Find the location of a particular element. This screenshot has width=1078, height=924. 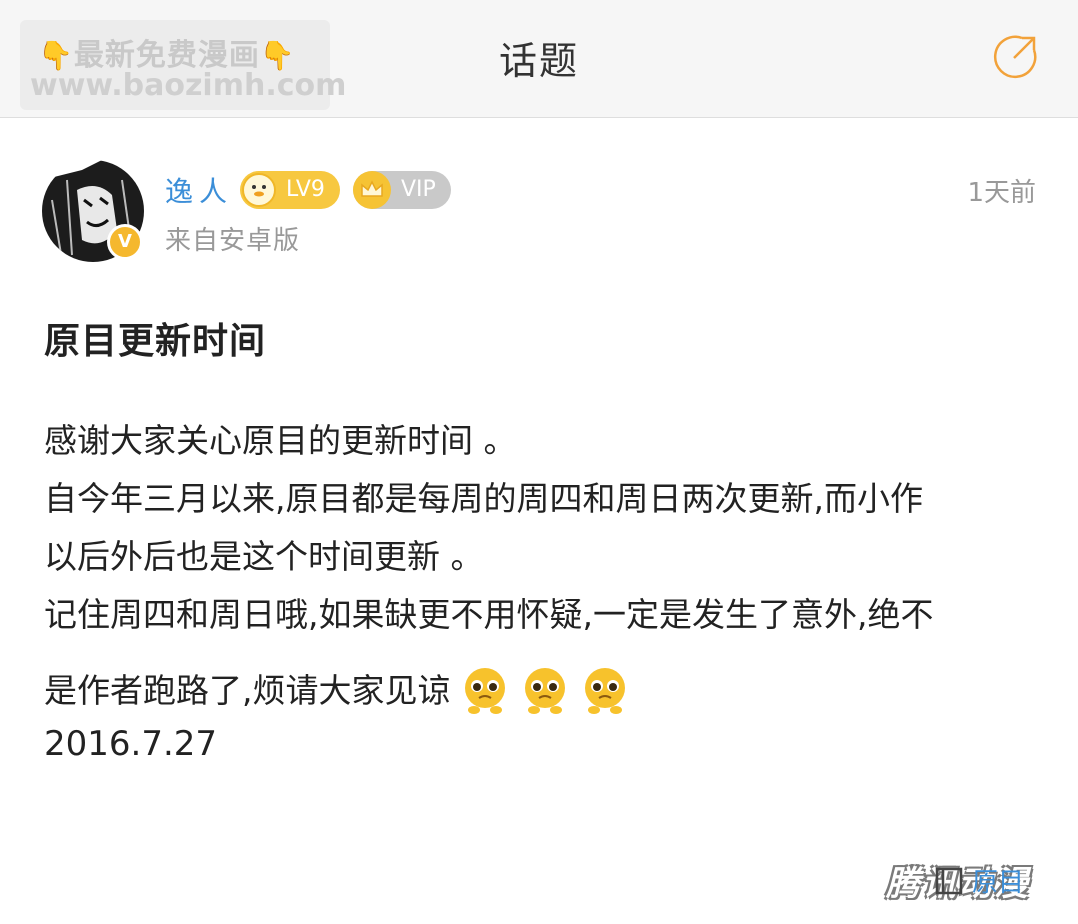

crown-icon is located at coordinates (372, 190).